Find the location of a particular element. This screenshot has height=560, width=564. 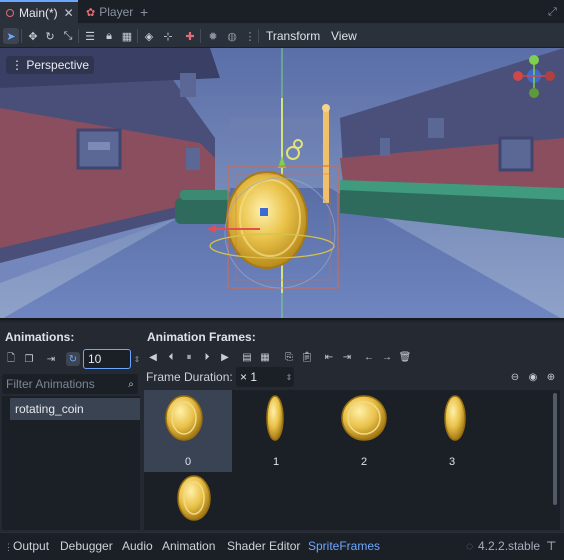

insert-before-icon: ⇤ is located at coordinates (329, 357).